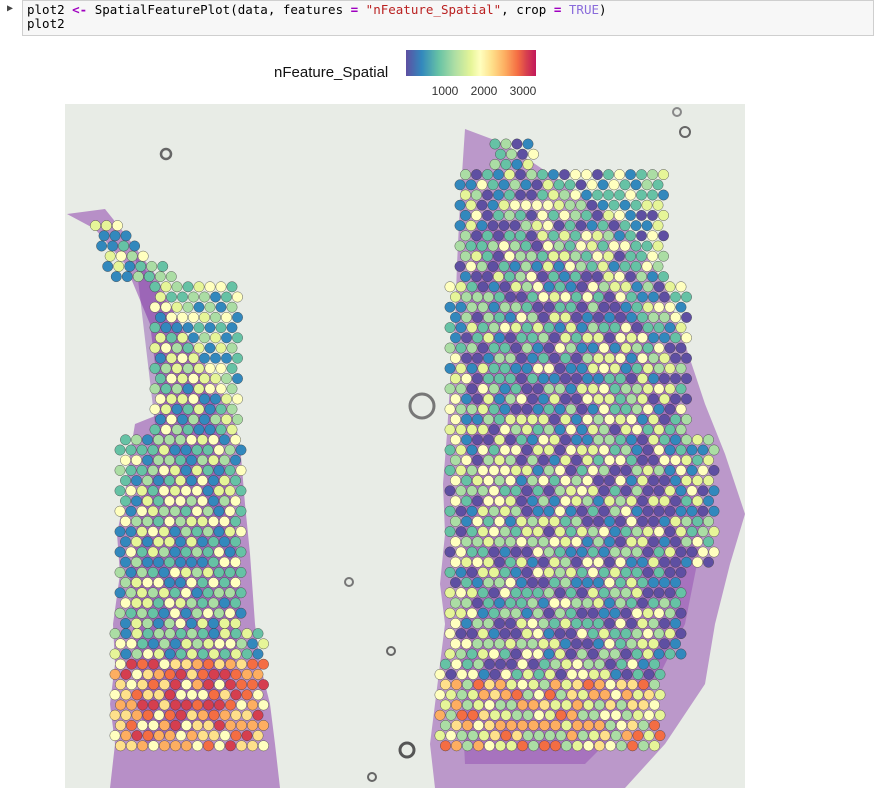 The height and width of the screenshot is (788, 876). I want to click on colorbar: 1000 2000 3000, so click(471, 74).